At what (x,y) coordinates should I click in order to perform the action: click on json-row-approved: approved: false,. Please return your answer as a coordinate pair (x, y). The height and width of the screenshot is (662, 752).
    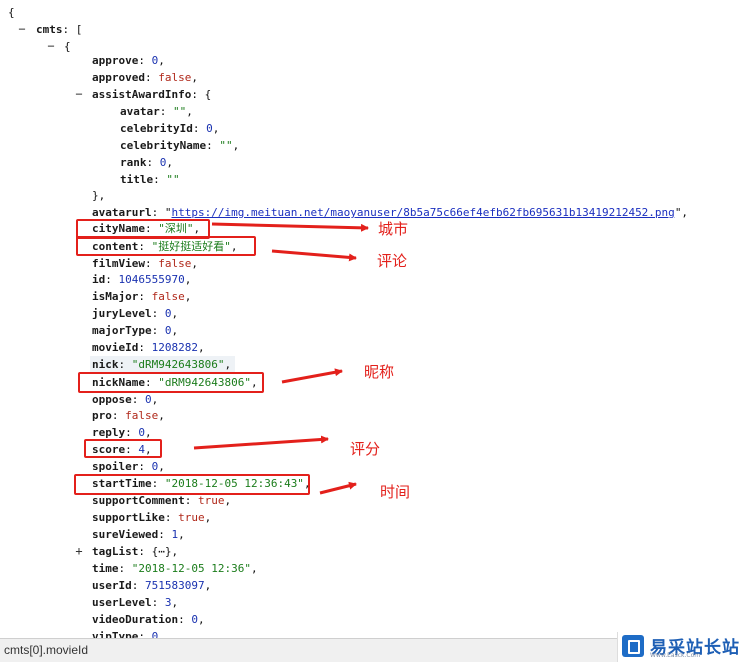
    Looking at the image, I should click on (145, 77).